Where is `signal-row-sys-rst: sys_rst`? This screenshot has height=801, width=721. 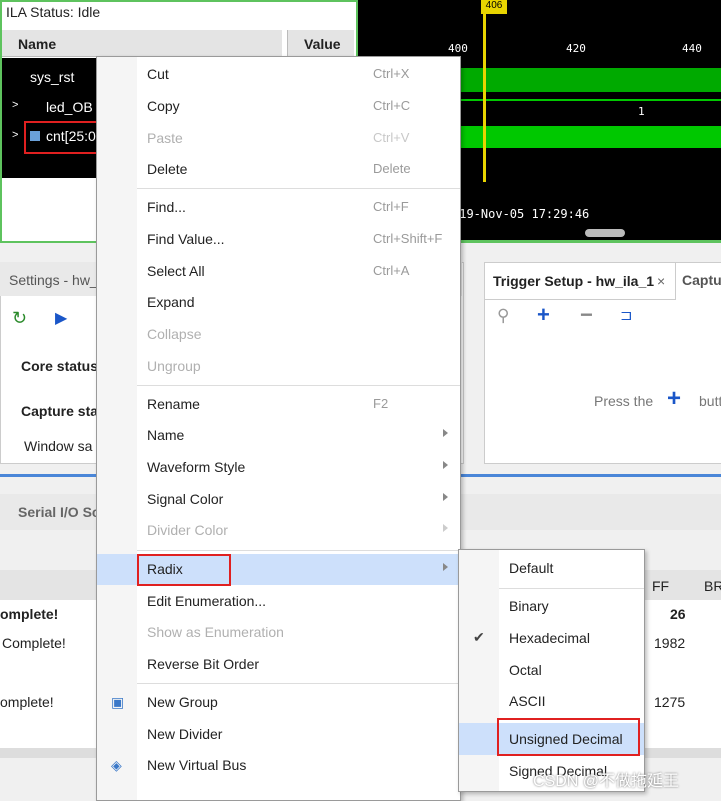 signal-row-sys-rst: sys_rst is located at coordinates (52, 77).